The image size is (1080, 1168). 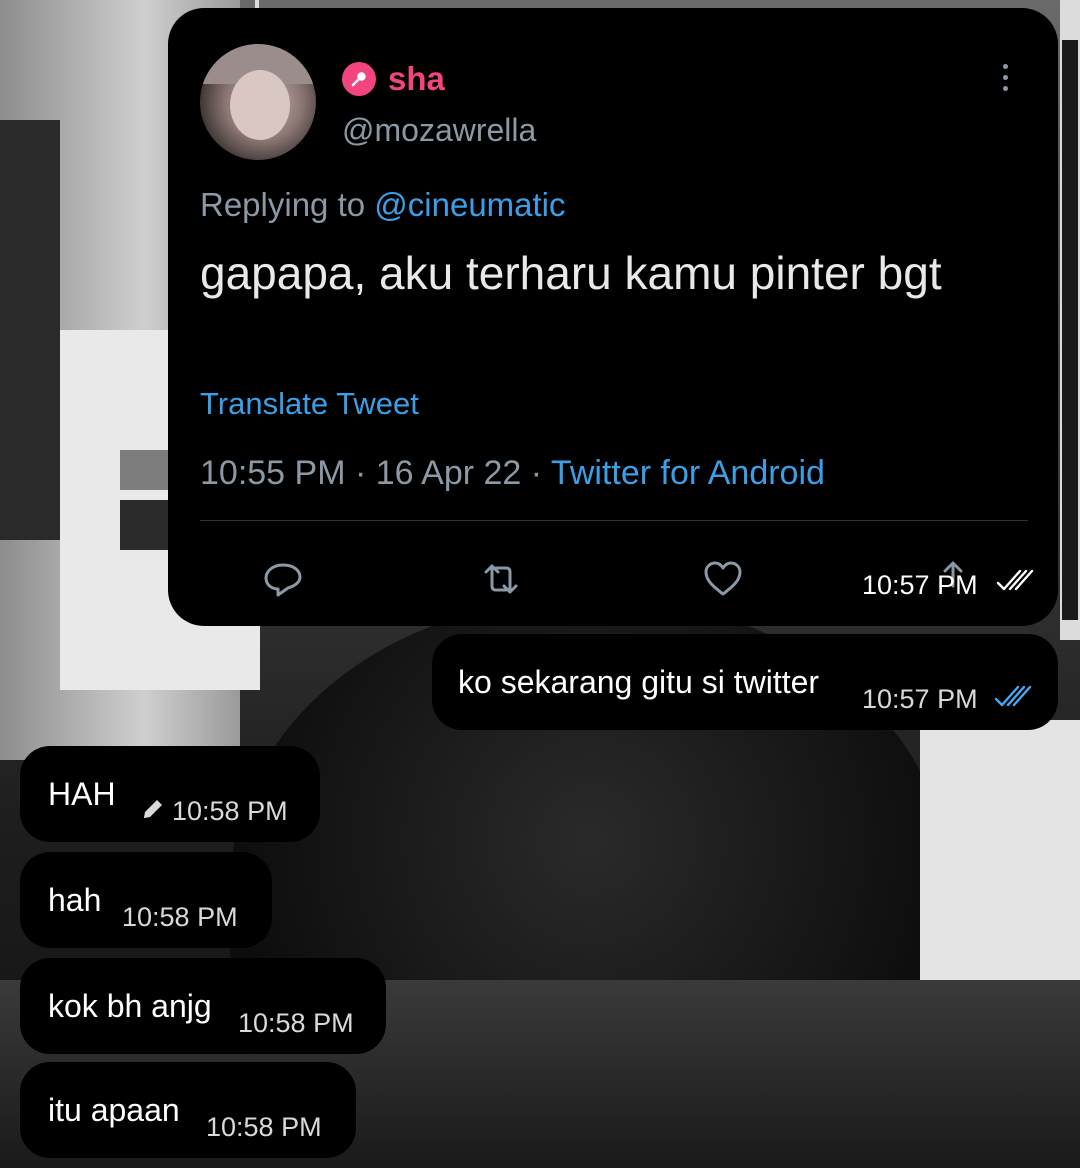 I want to click on replying-to: Replying to @cineumatic, so click(x=383, y=204).